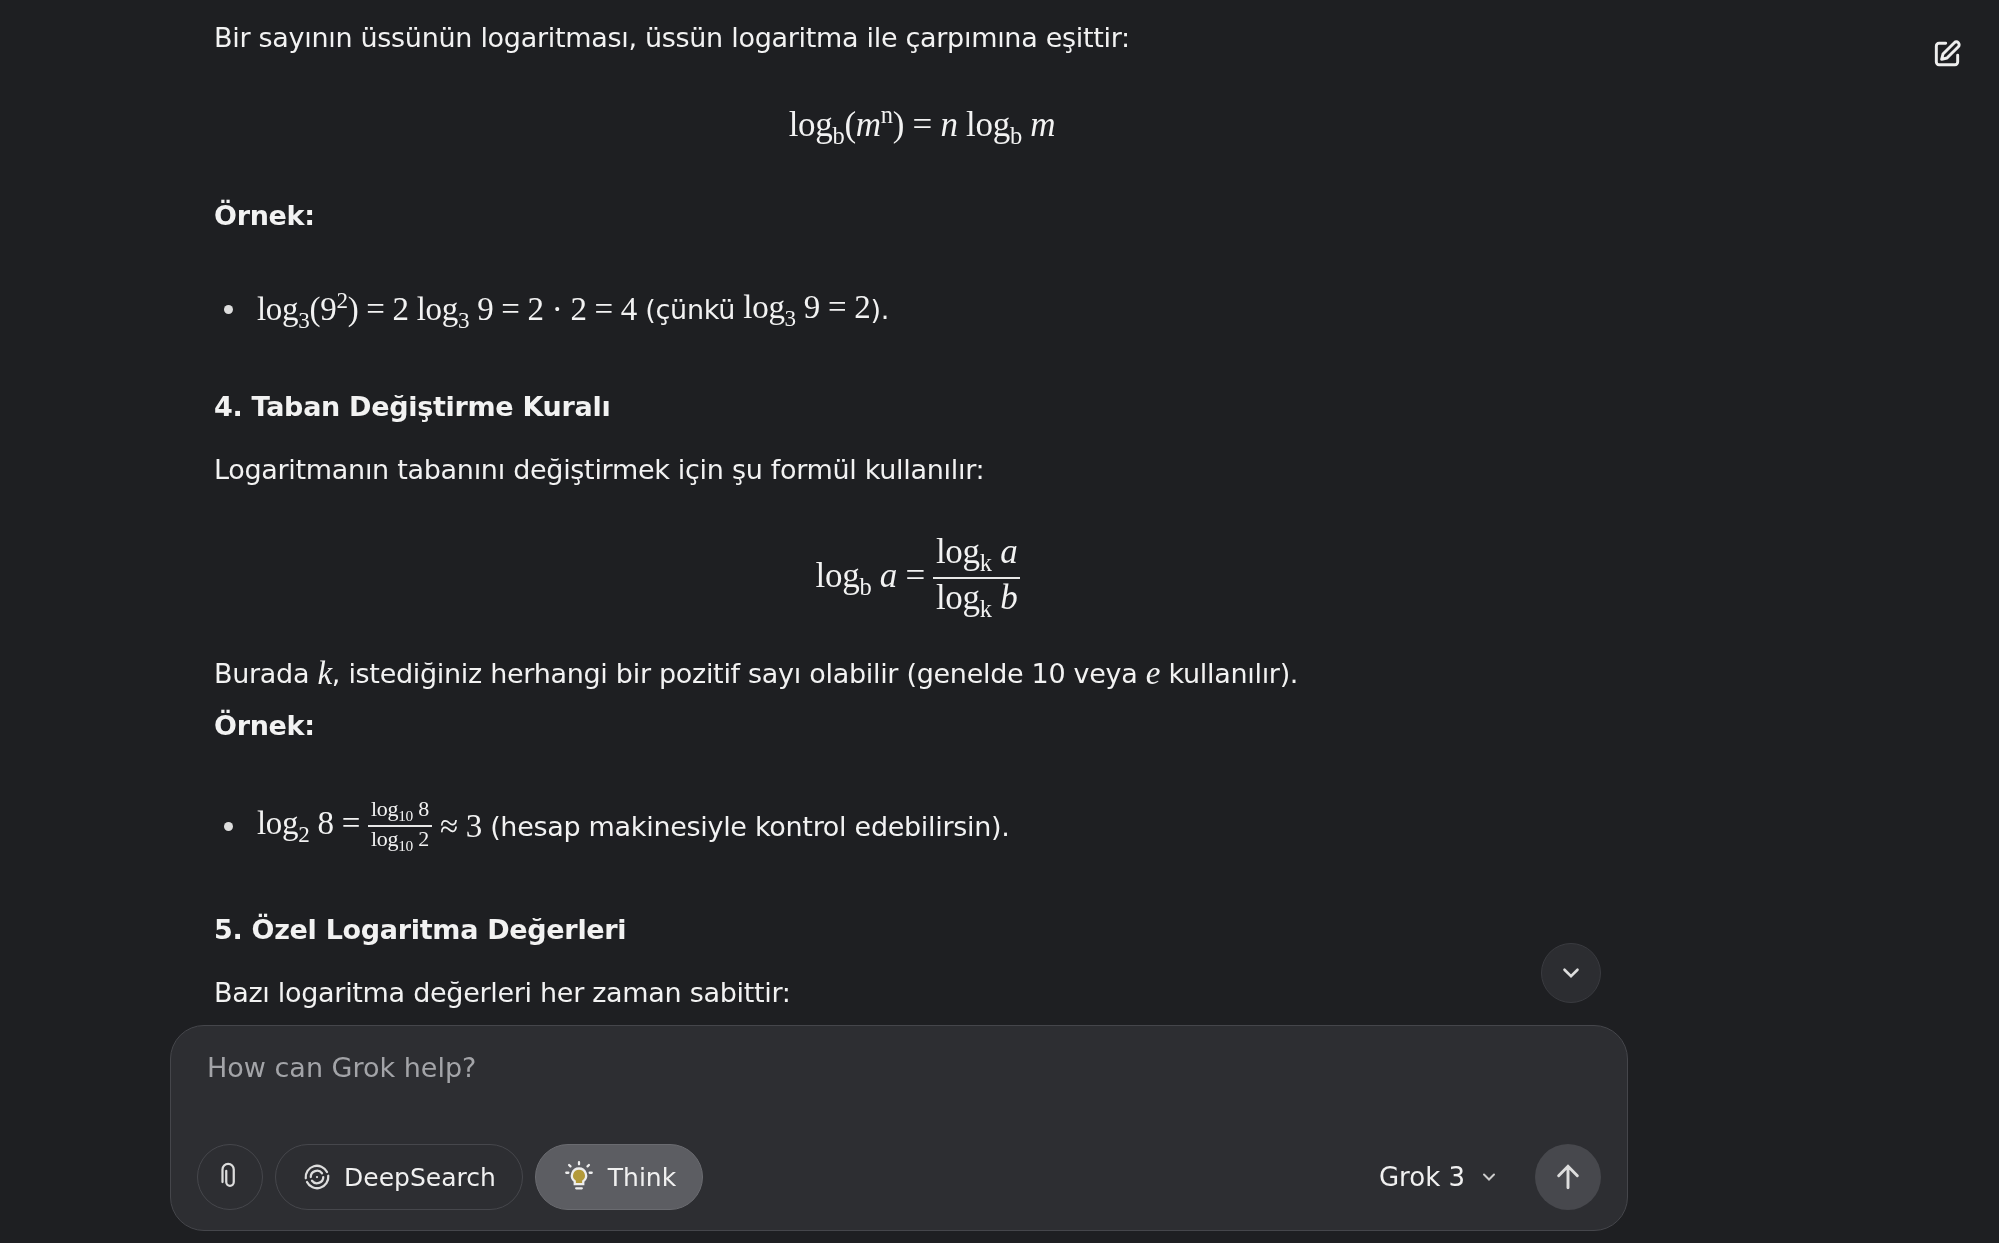 The image size is (1999, 1243). I want to click on fraction-denominator: log$_{10}$ 2, so click(399, 841).